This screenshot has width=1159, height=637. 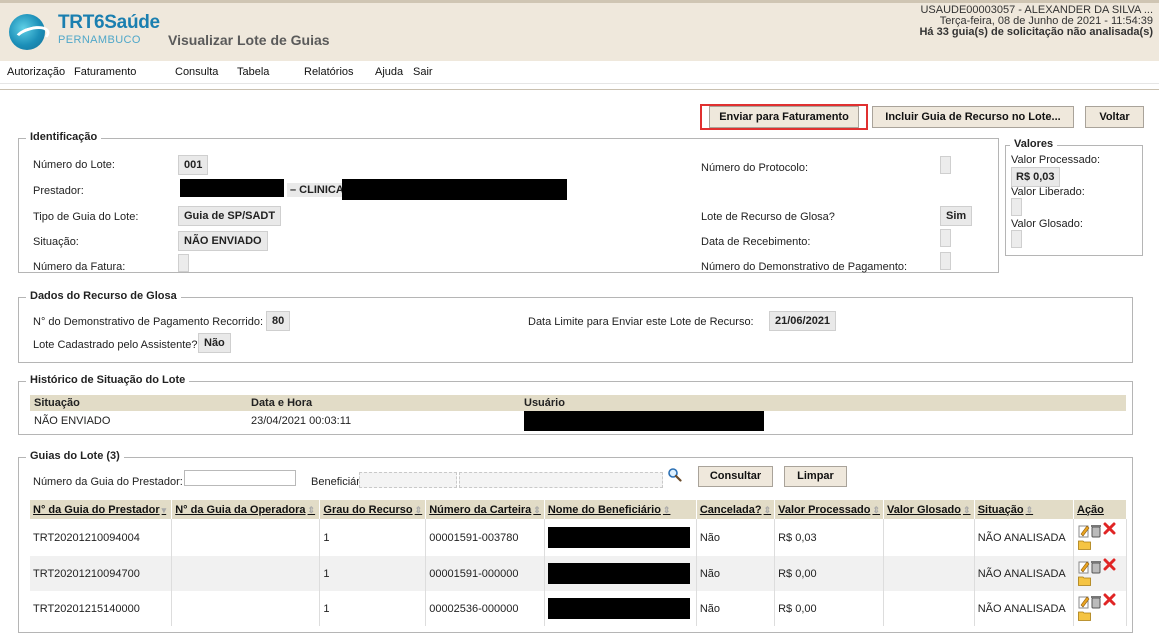 I want to click on col-status: Situação ⇕, so click(x=1024, y=509).